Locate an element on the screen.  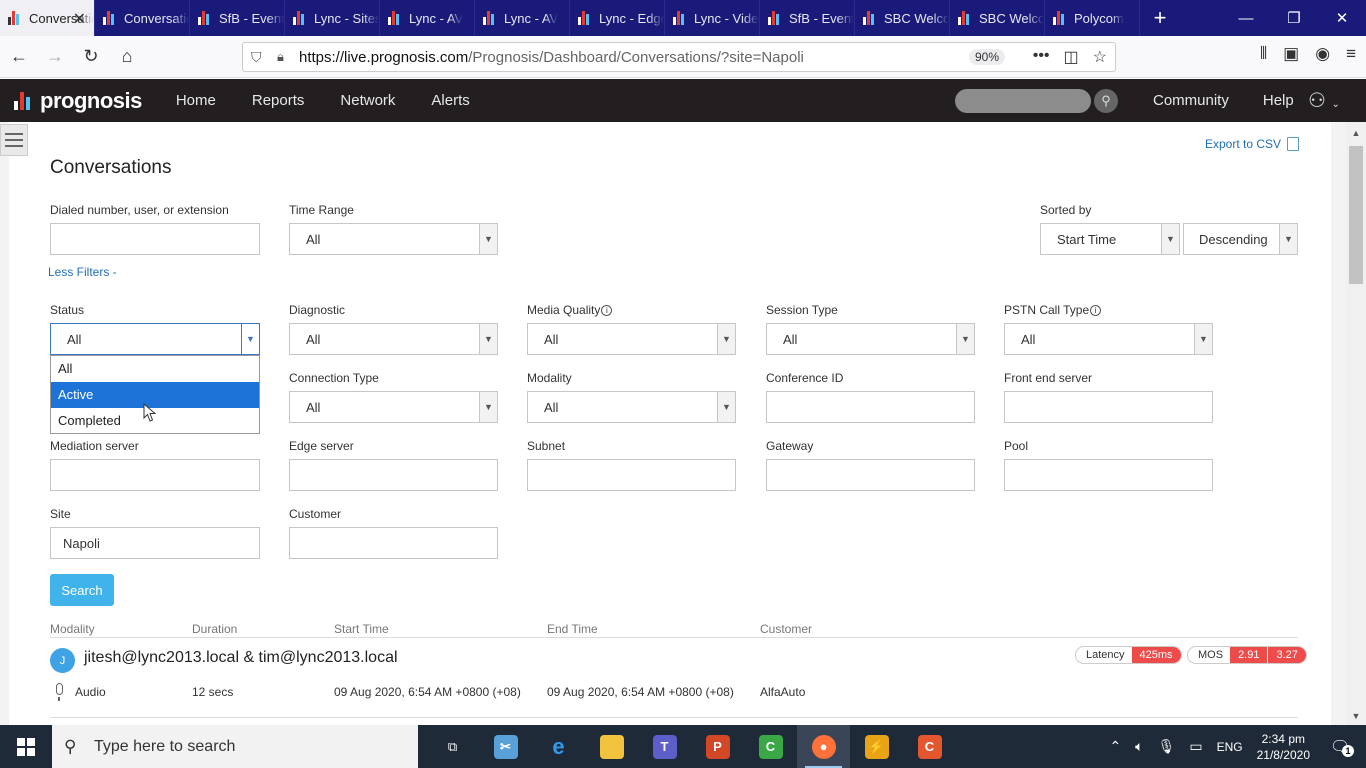
connection-type-select: All ▼ is located at coordinates (393, 407).